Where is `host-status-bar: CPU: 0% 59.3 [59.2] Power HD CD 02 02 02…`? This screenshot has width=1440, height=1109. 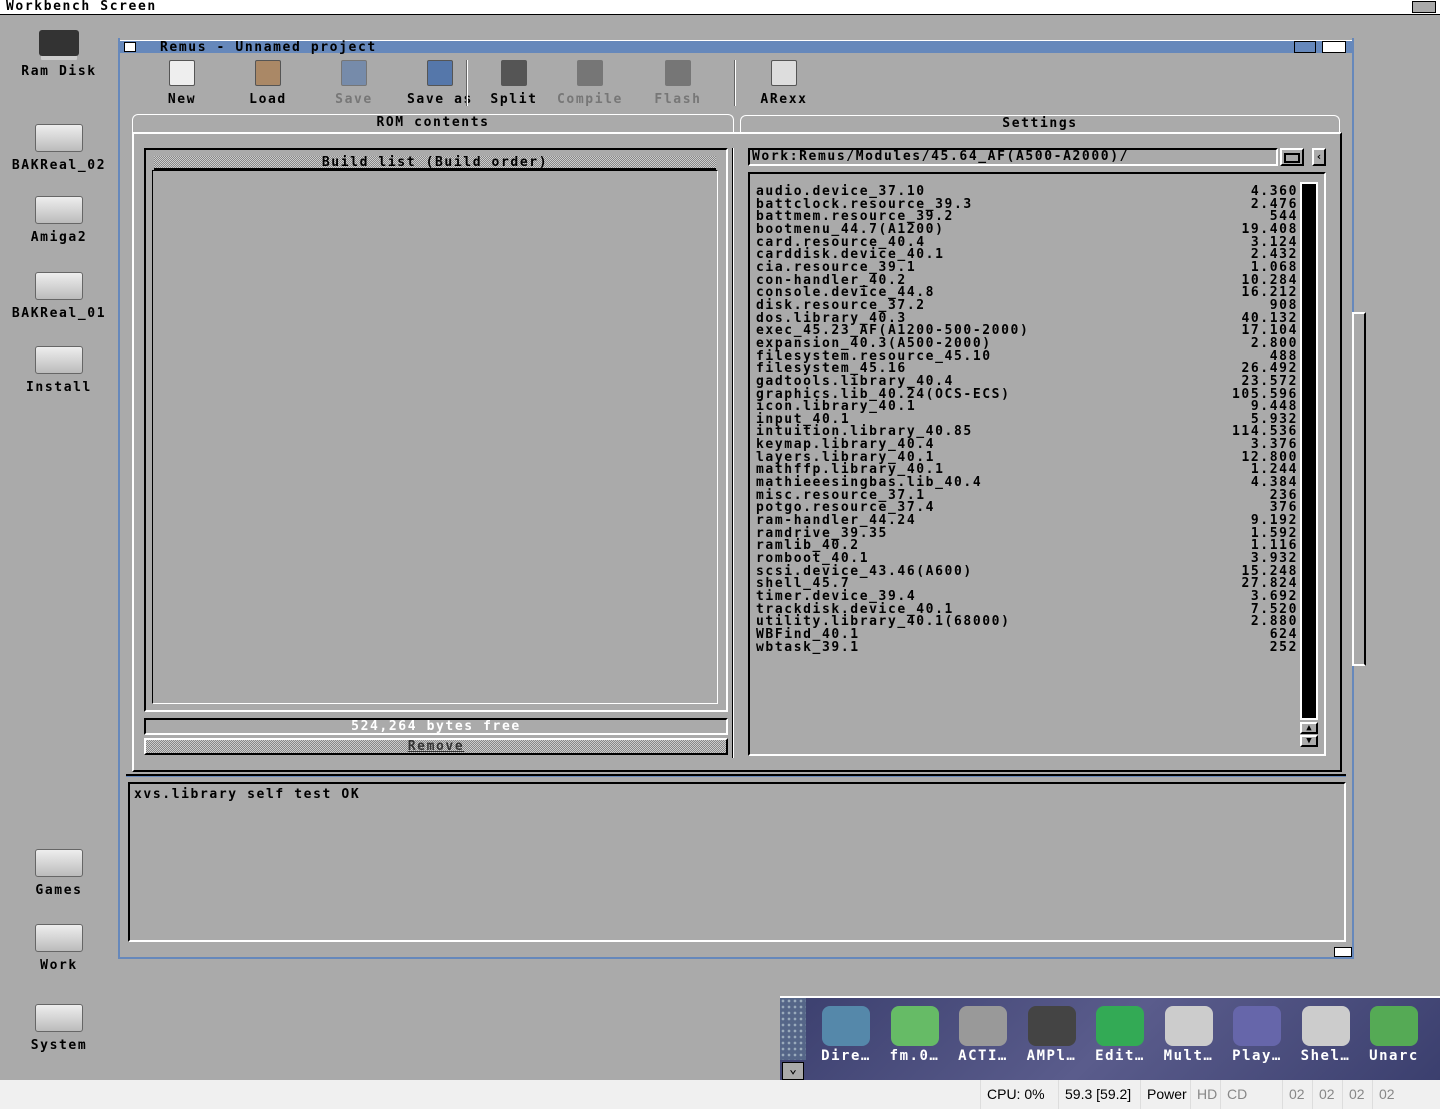 host-status-bar: CPU: 0% 59.3 [59.2] Power HD CD 02 02 02… is located at coordinates (720, 1094).